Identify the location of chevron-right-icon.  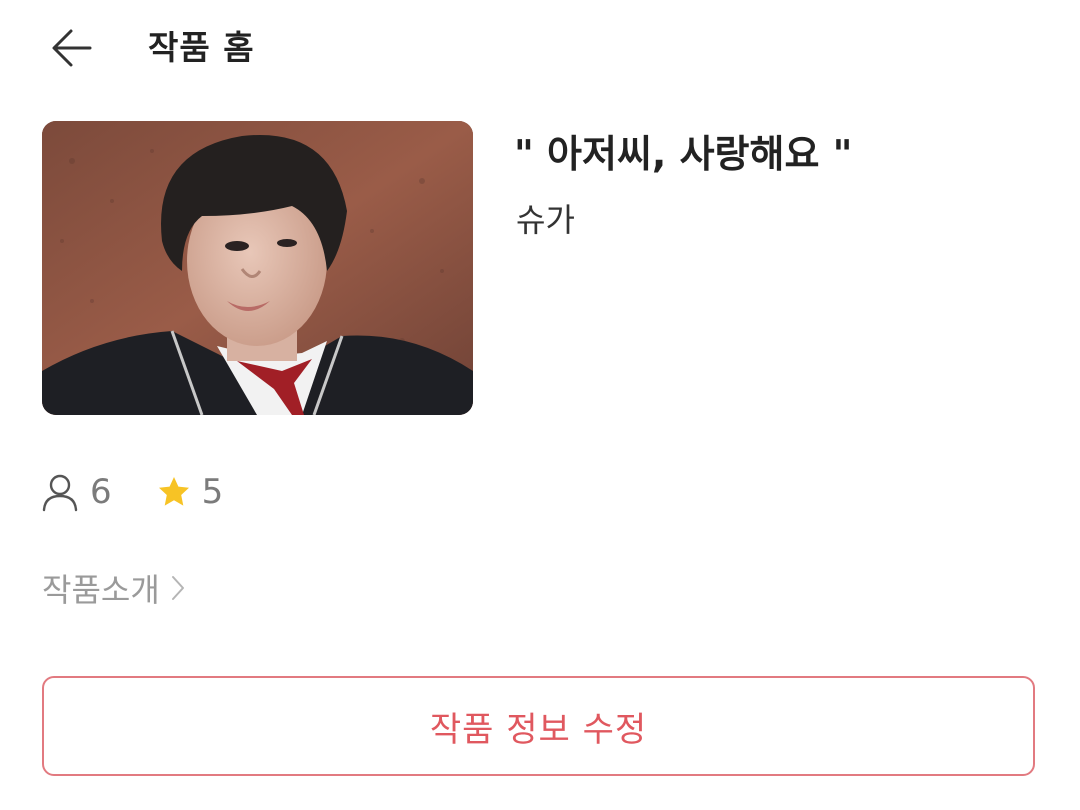
(178, 588).